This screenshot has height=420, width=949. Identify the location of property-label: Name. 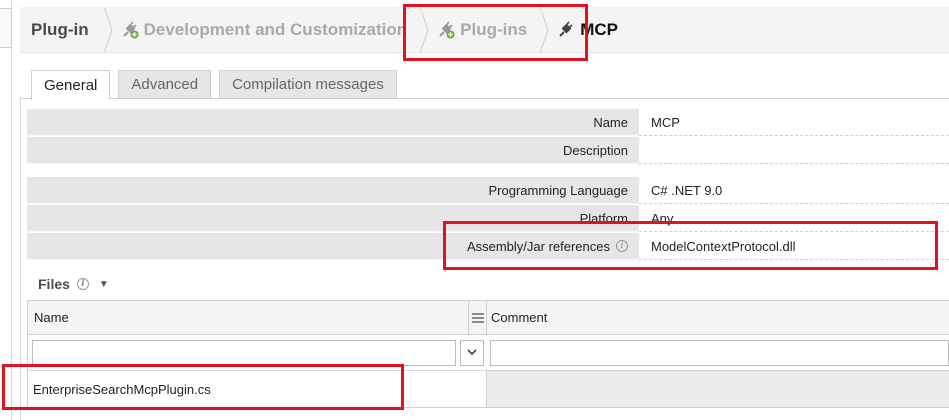
(333, 122).